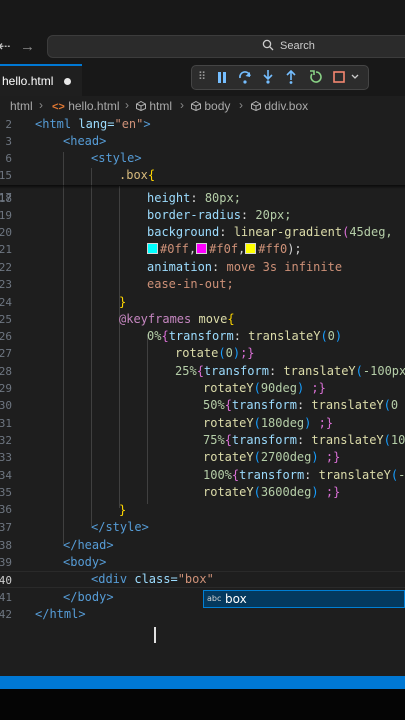 The width and height of the screenshot is (405, 720). Describe the element at coordinates (161, 106) in the screenshot. I see `breadcrumb-label: html` at that location.